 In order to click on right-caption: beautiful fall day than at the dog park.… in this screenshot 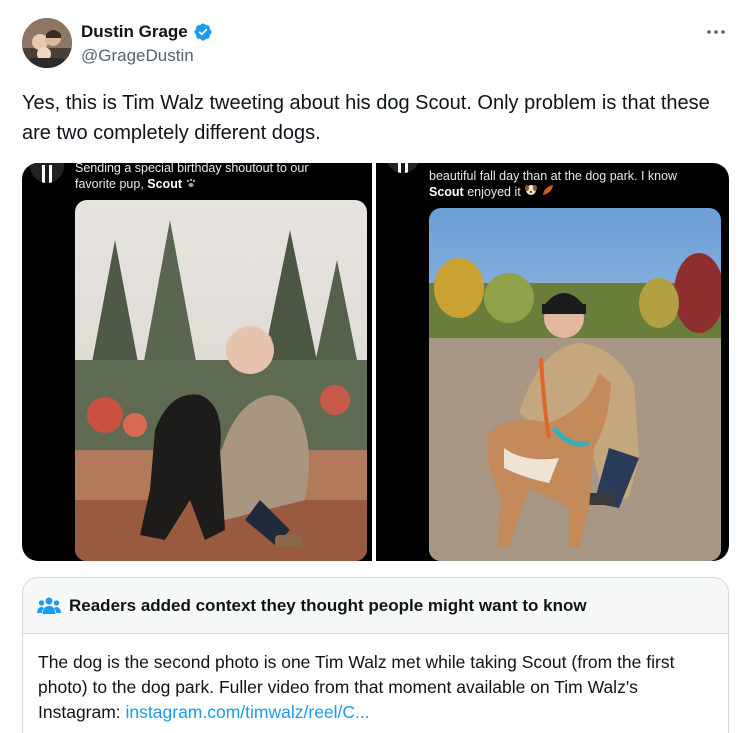, I will do `click(574, 184)`.